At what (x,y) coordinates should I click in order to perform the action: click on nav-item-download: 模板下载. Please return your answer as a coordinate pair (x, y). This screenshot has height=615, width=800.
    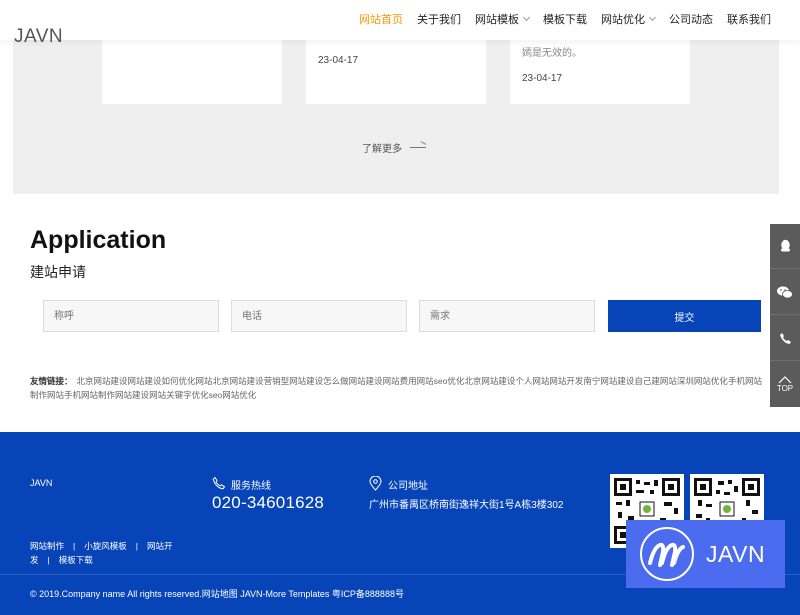
    Looking at the image, I should click on (565, 19).